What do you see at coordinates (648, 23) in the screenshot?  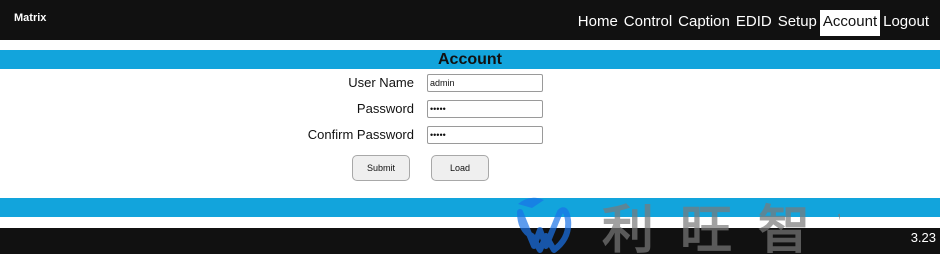 I see `nav-control: Control` at bounding box center [648, 23].